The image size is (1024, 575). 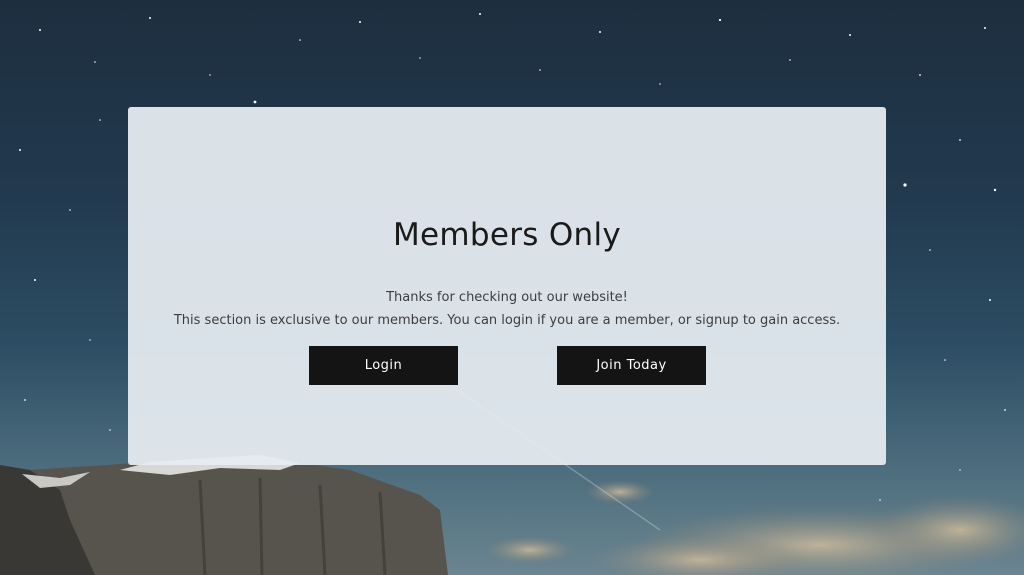 I want to click on cliff, so click(x=224, y=515).